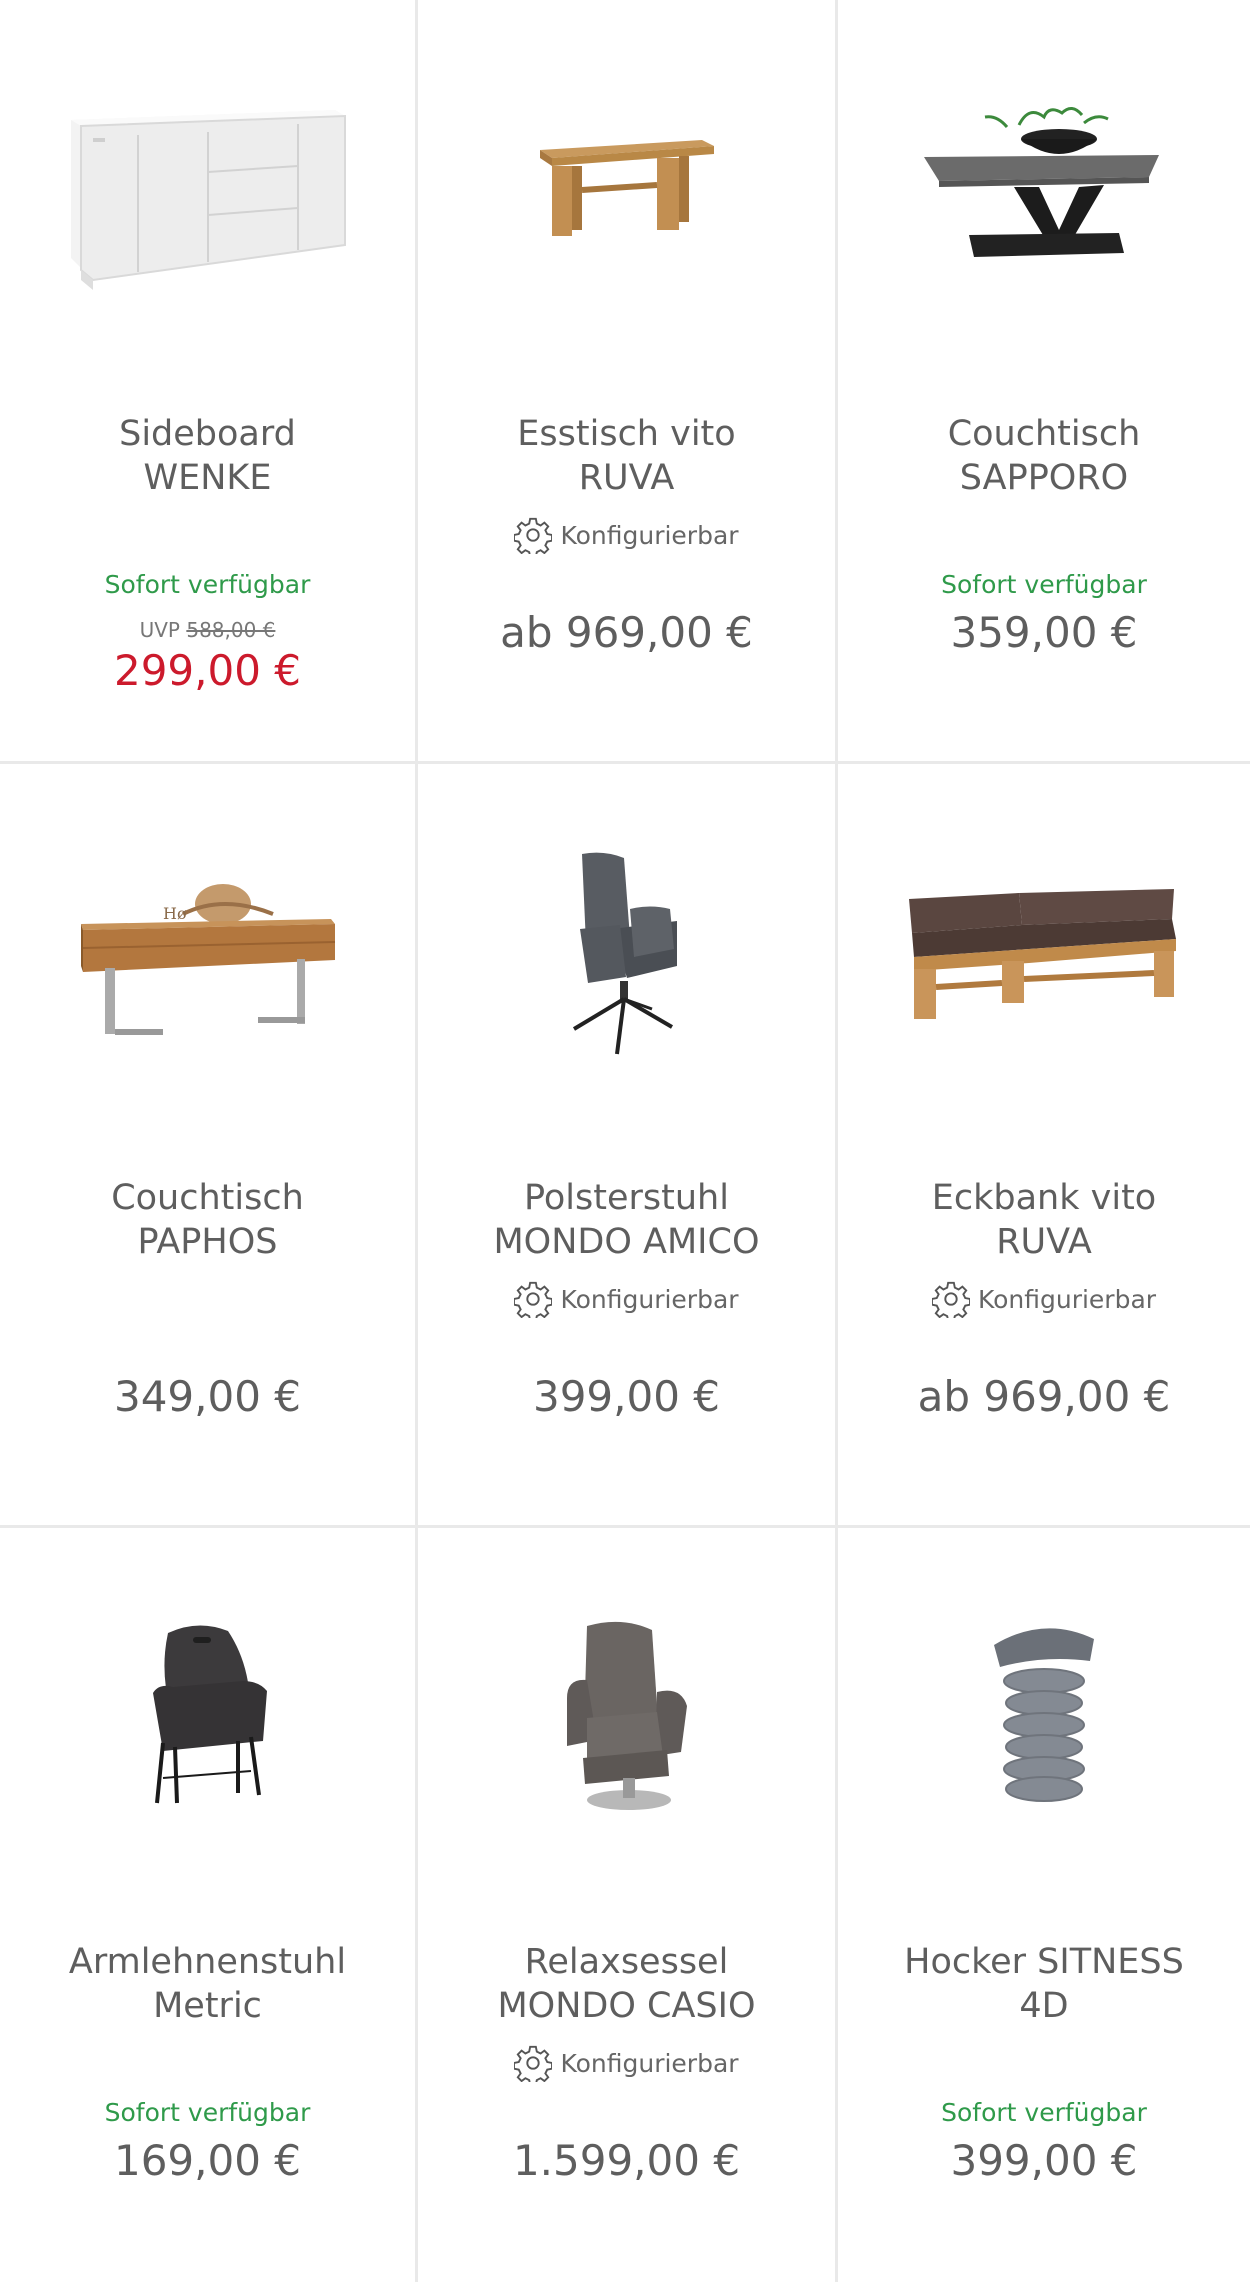  Describe the element at coordinates (207, 959) in the screenshot. I see `wood-coffee-table-icon: Hø` at that location.